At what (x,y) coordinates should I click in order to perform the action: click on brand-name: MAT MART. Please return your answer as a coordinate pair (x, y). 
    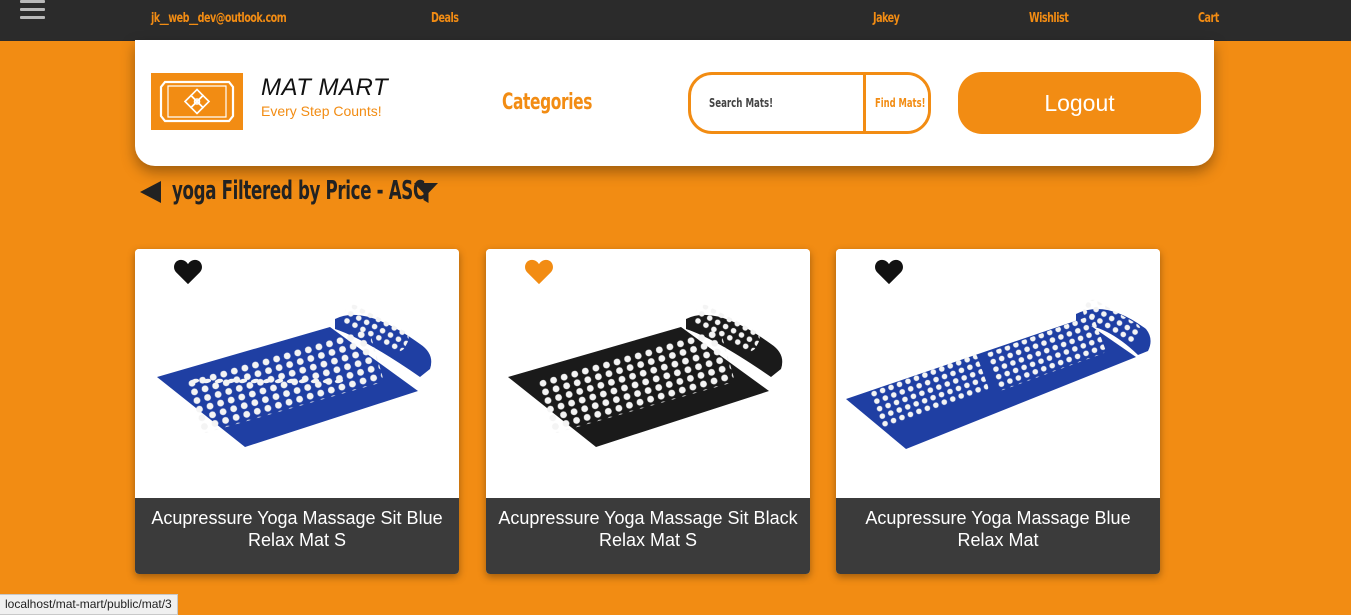
    Looking at the image, I should click on (324, 88).